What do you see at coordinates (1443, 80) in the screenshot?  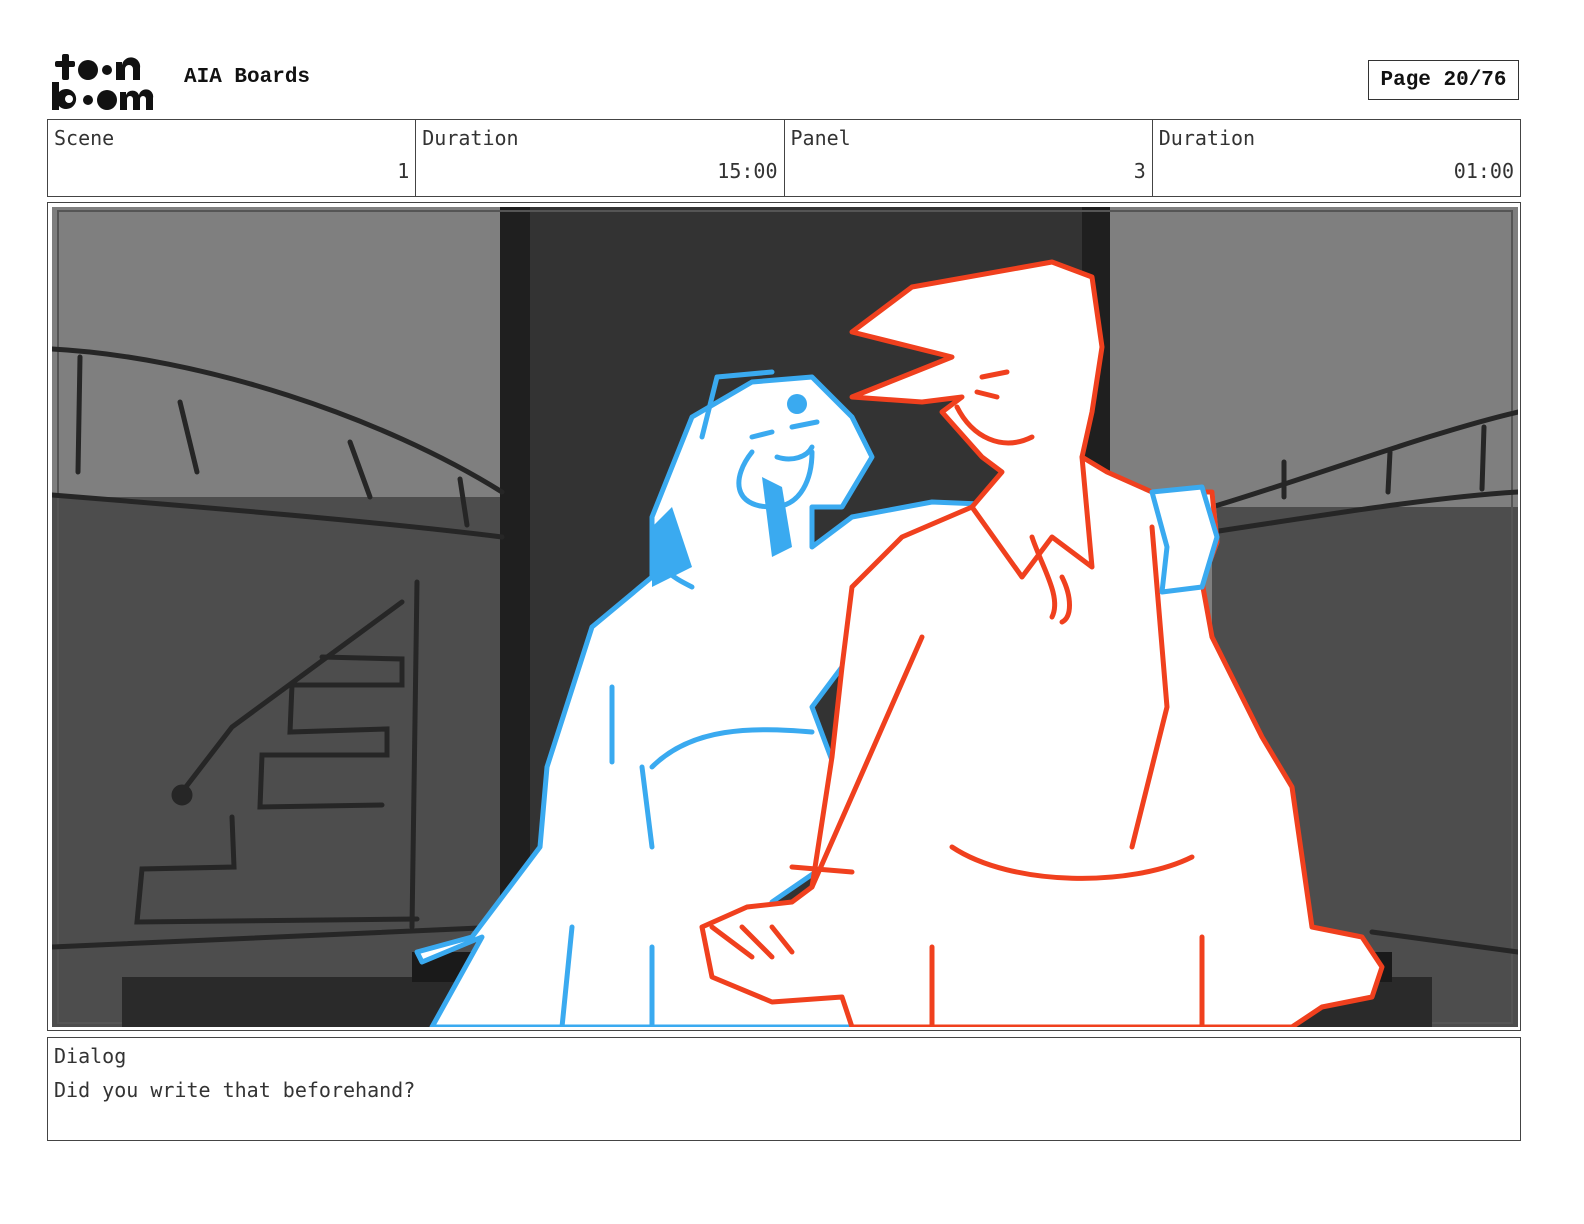 I see `page-indicator: Page 20/76` at bounding box center [1443, 80].